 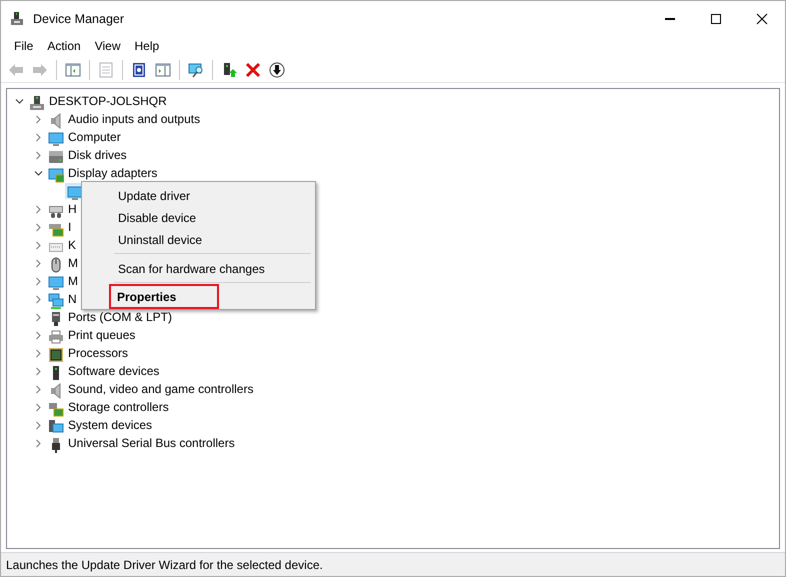 I want to click on menu-item: Properties, so click(x=164, y=296).